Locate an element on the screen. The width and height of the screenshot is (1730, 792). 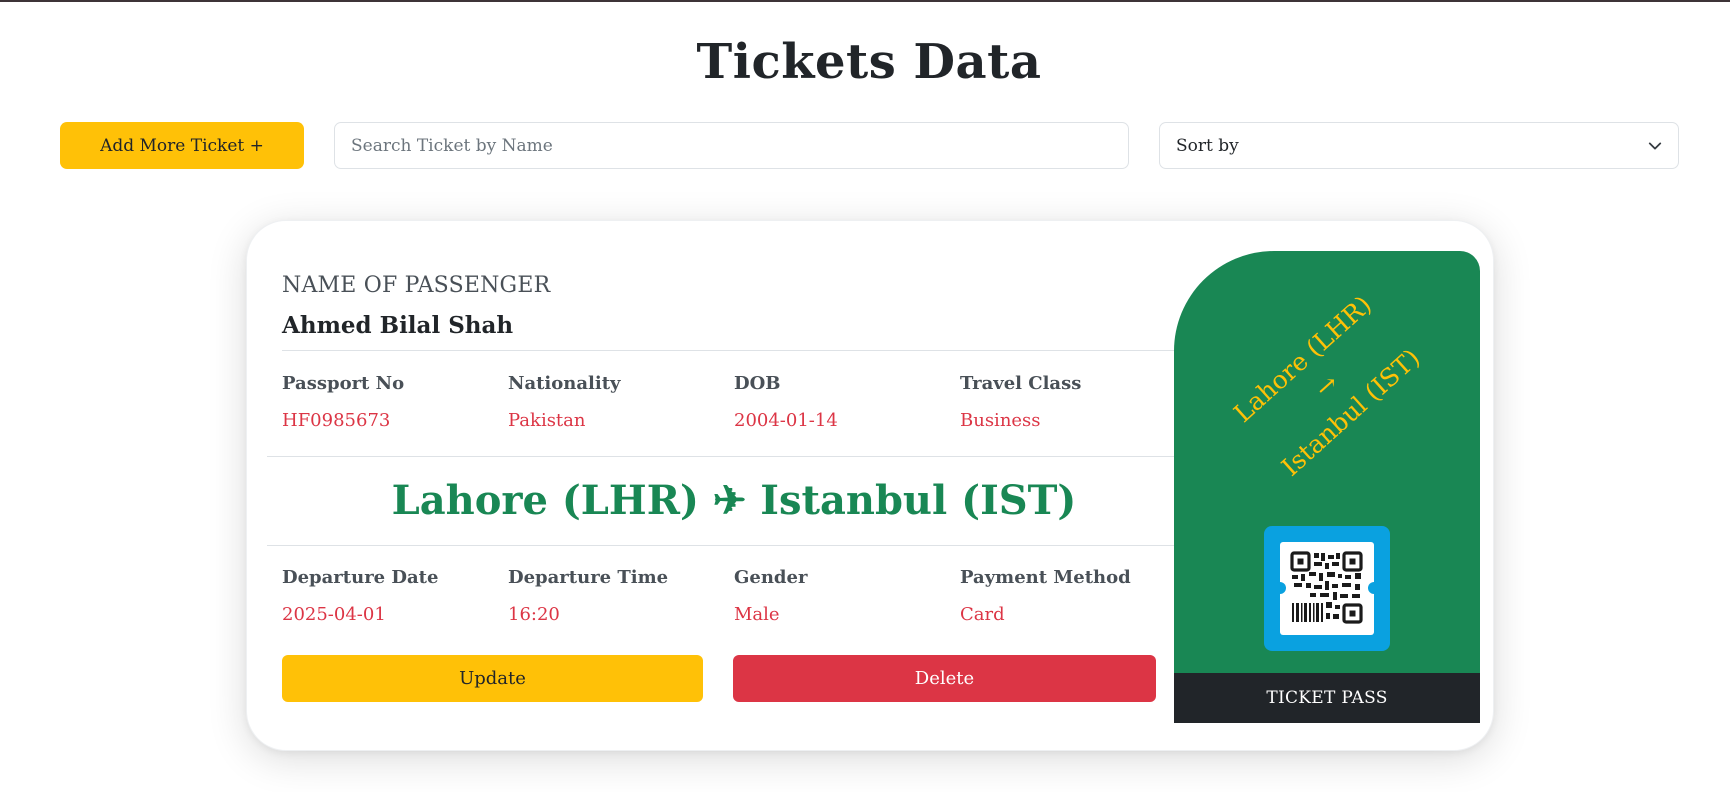
detail-value: 2025-04-01 is located at coordinates (334, 614).